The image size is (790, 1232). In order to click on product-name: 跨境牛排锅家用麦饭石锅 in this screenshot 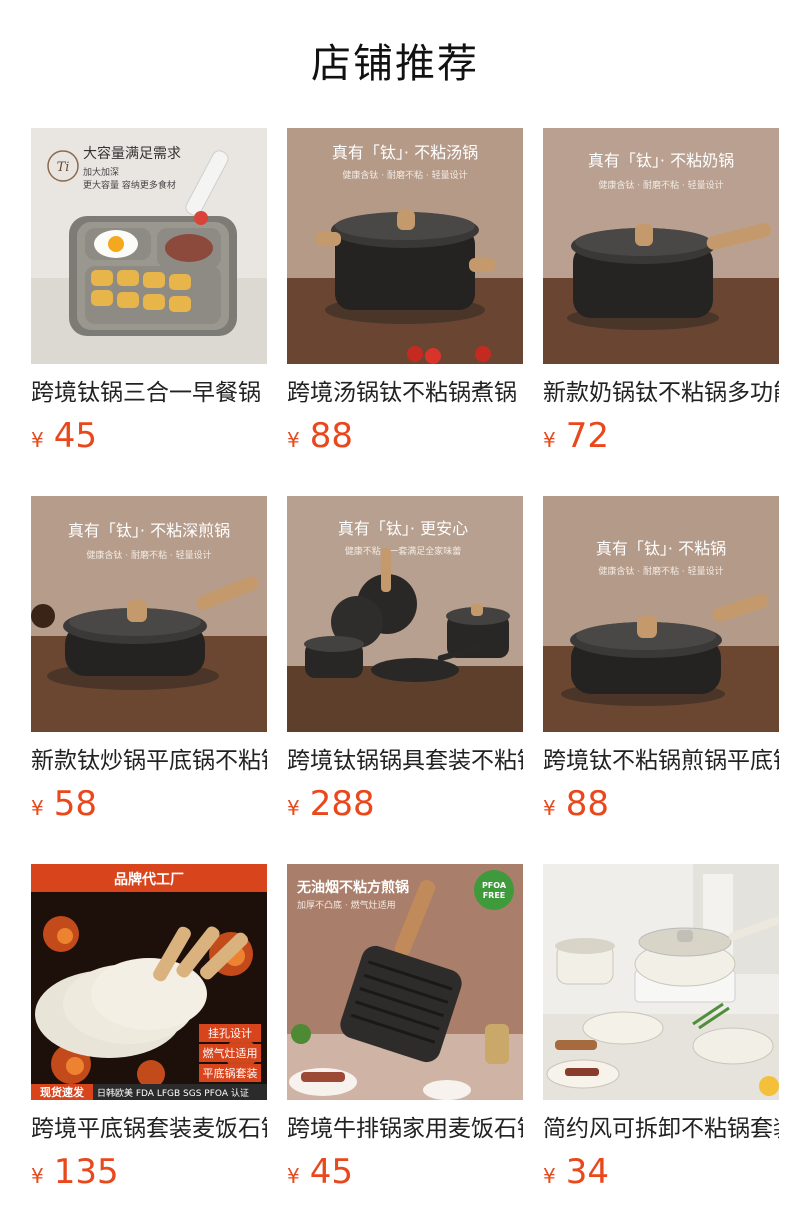, I will do `click(405, 1129)`.